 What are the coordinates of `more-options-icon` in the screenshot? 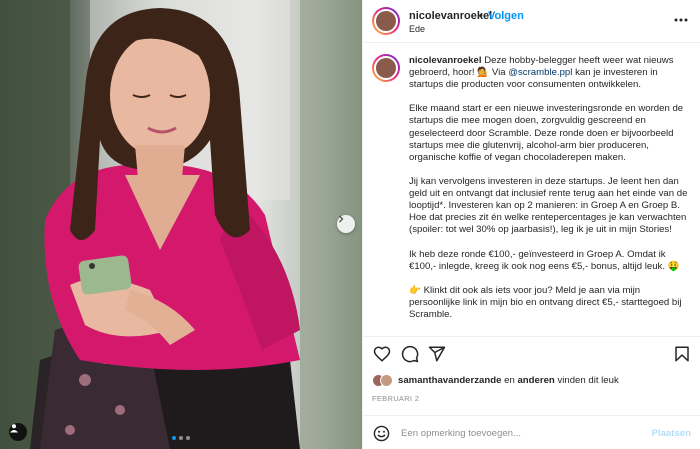 It's located at (681, 20).